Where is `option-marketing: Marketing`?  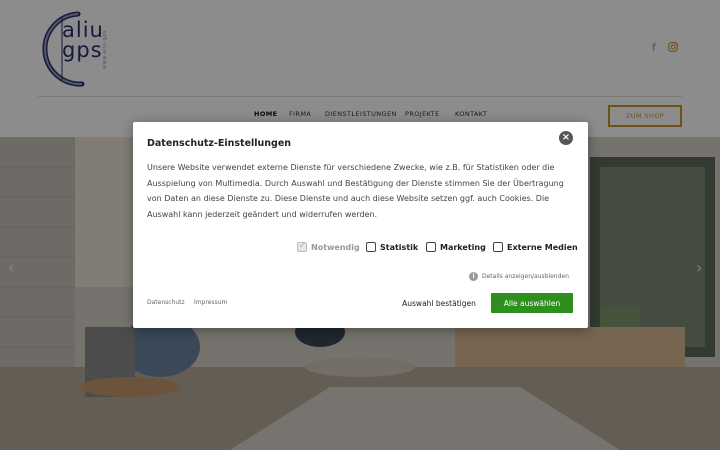
option-marketing: Marketing is located at coordinates (456, 247).